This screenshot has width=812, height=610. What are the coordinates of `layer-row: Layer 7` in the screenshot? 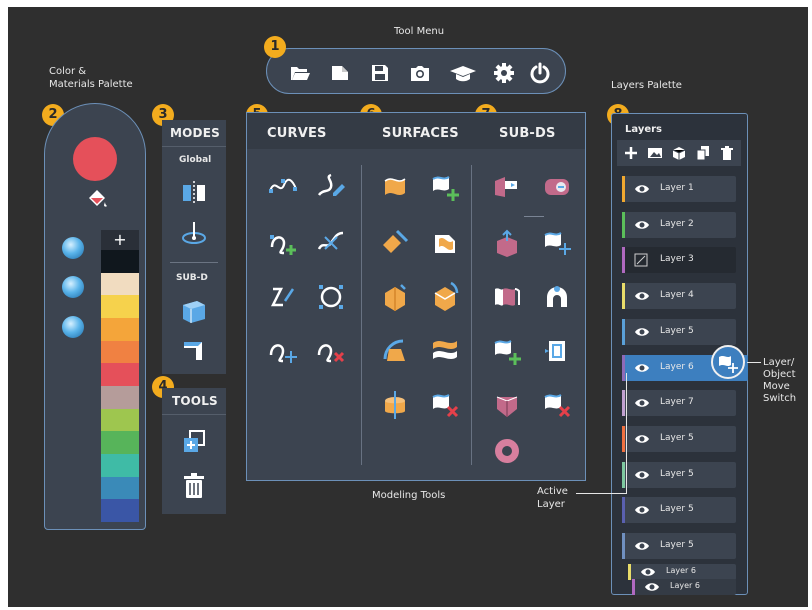 It's located at (679, 403).